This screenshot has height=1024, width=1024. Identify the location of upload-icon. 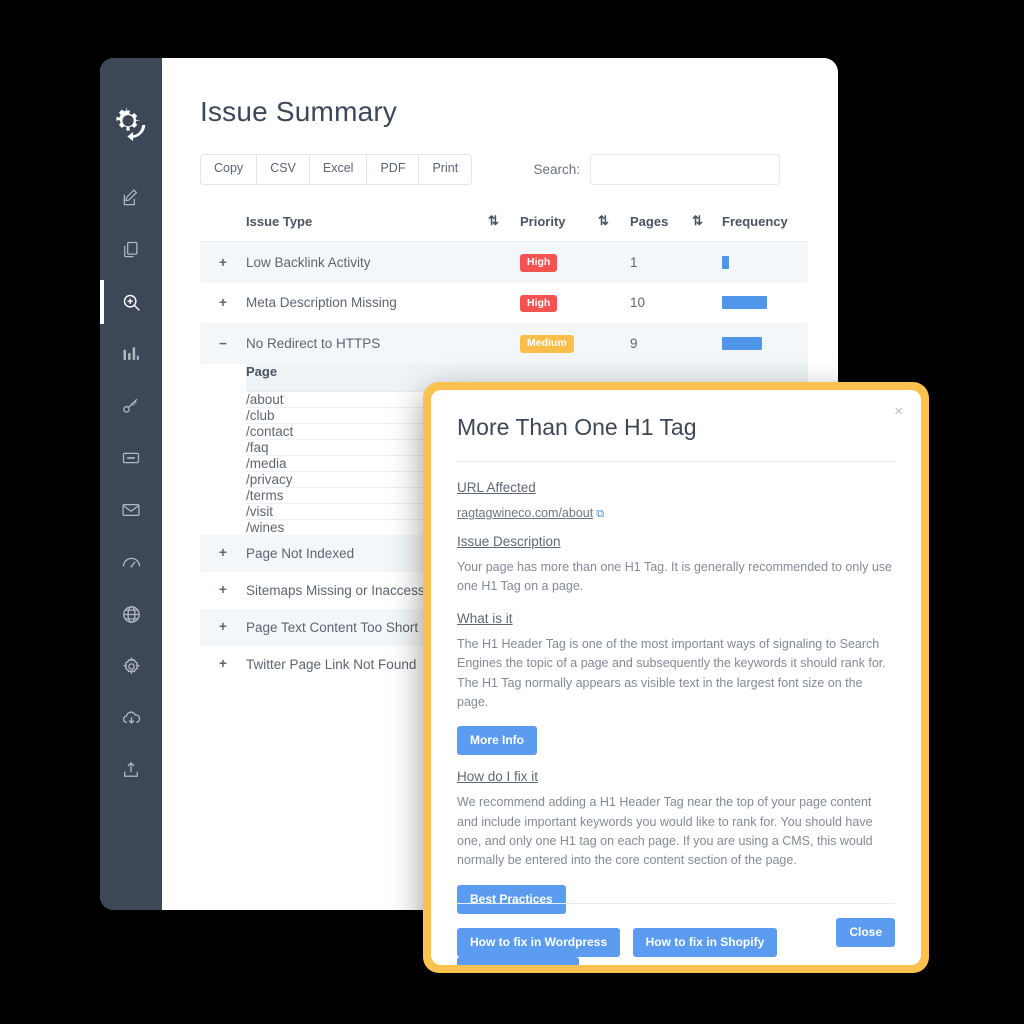
(131, 769).